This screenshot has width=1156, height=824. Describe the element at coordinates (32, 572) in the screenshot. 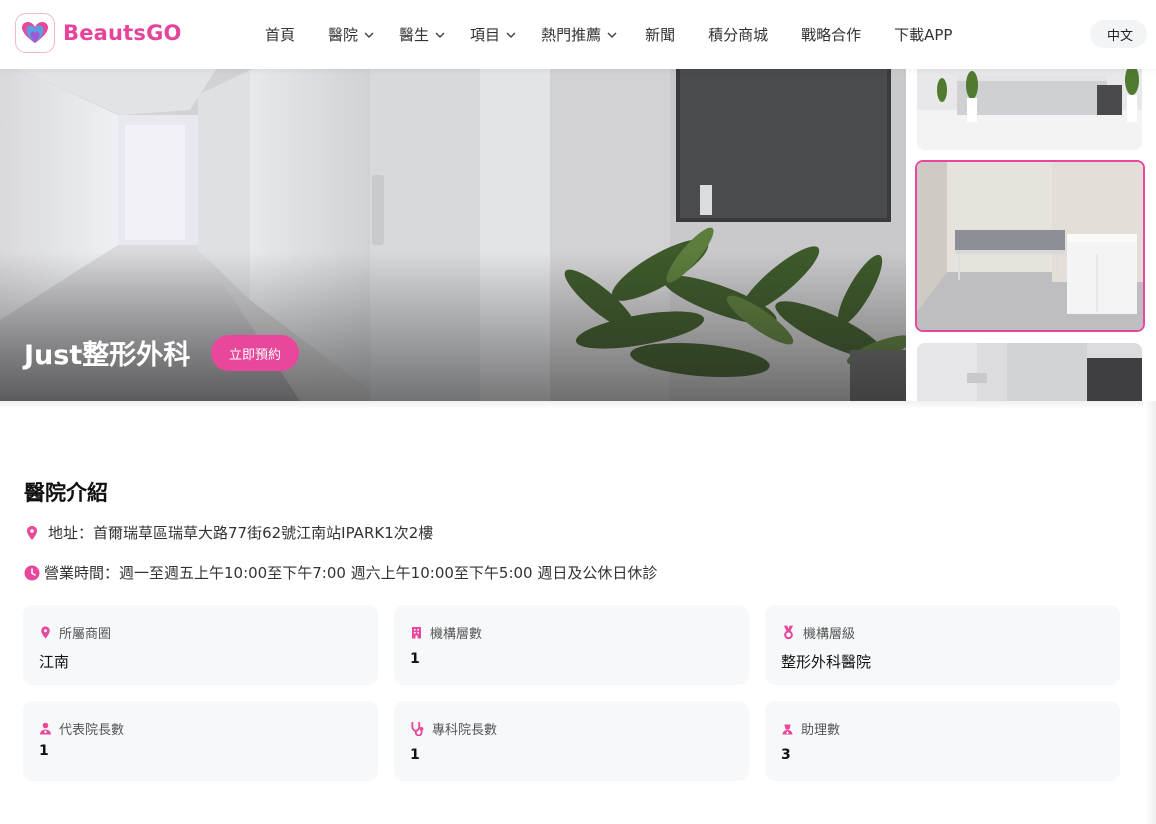

I see `clock-icon` at that location.